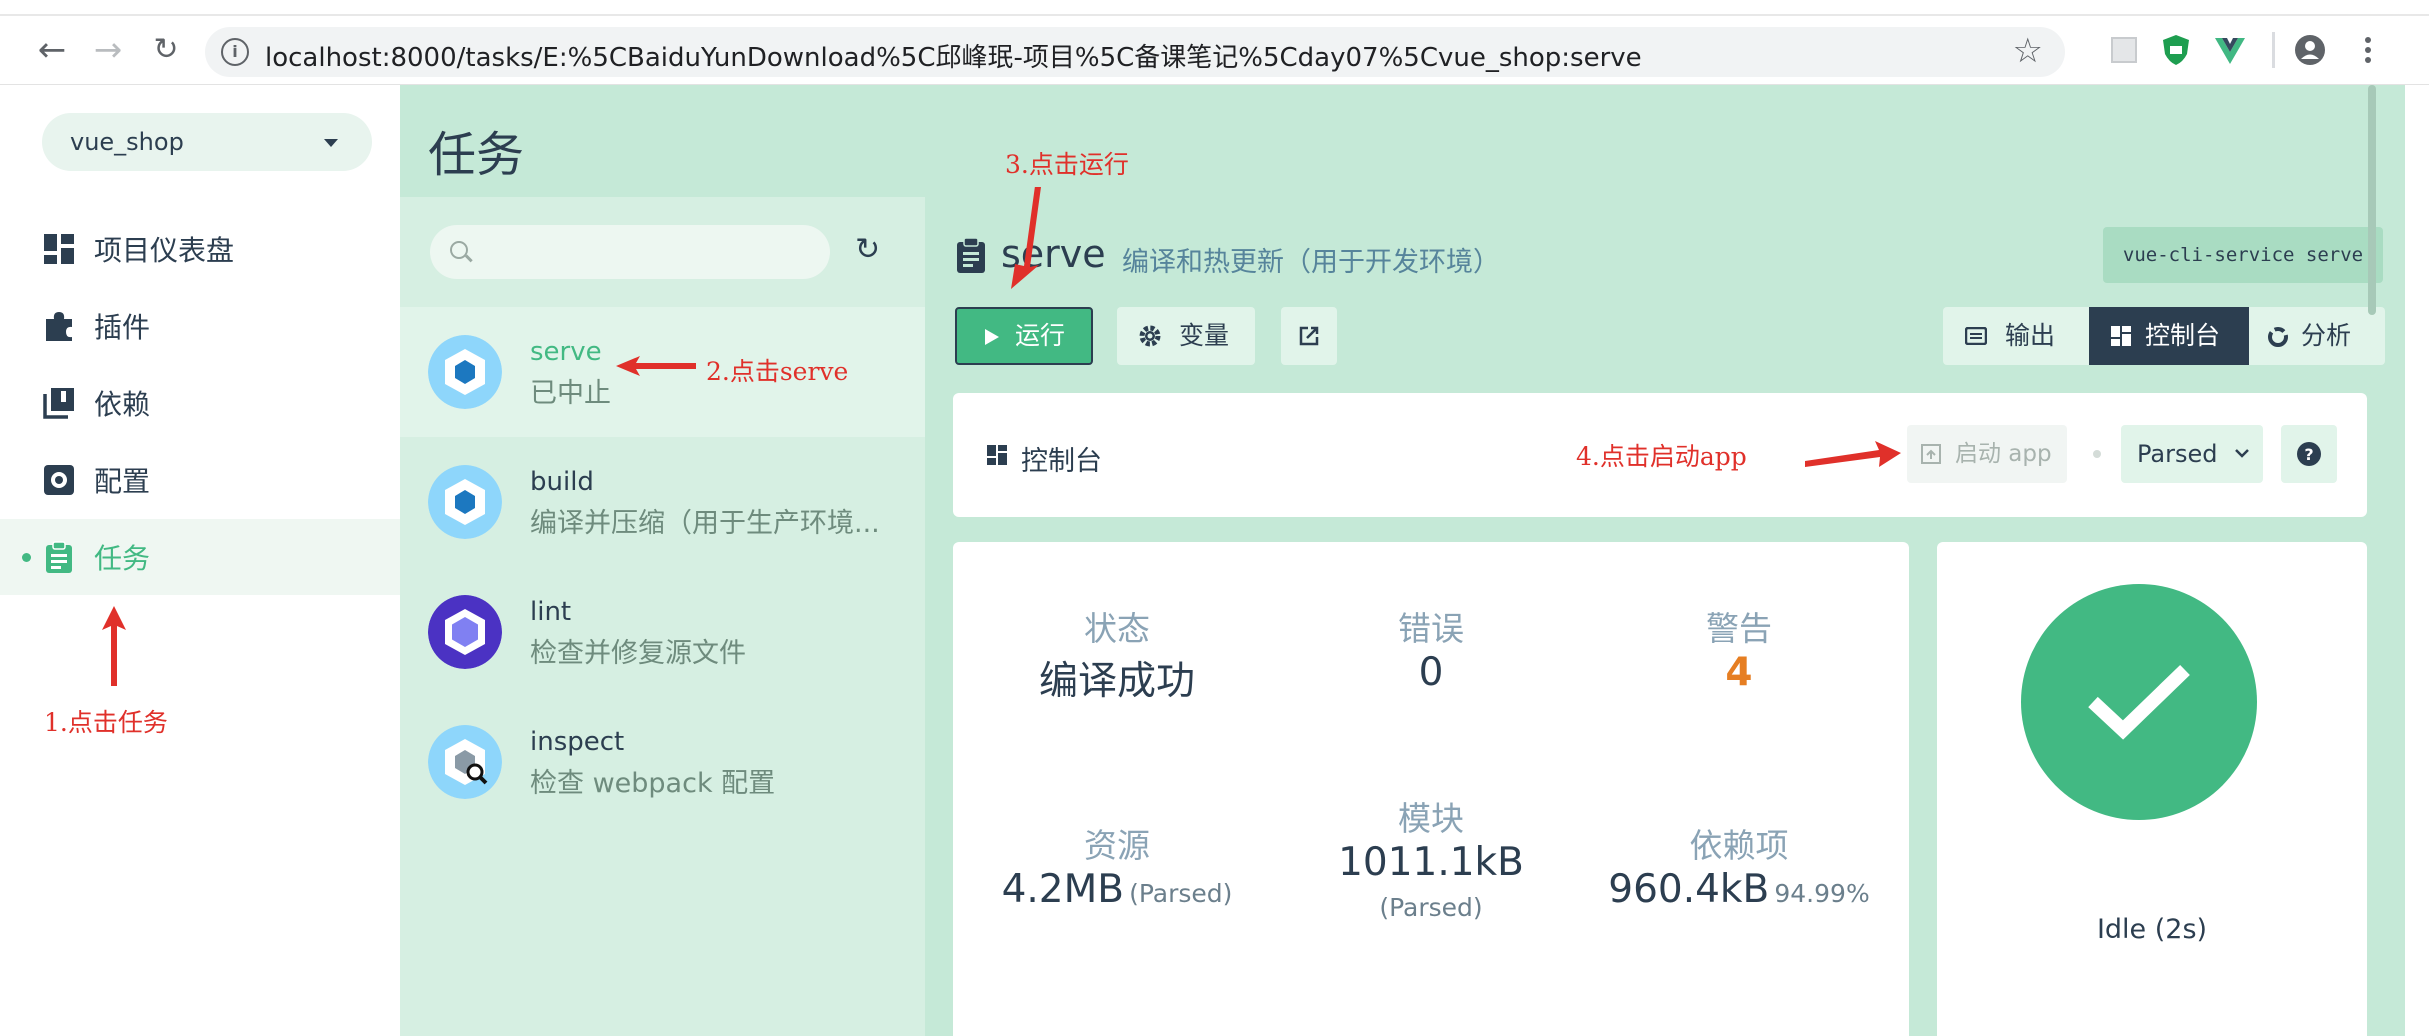 The image size is (2429, 1036). What do you see at coordinates (1976, 336) in the screenshot?
I see `console-output-icon` at bounding box center [1976, 336].